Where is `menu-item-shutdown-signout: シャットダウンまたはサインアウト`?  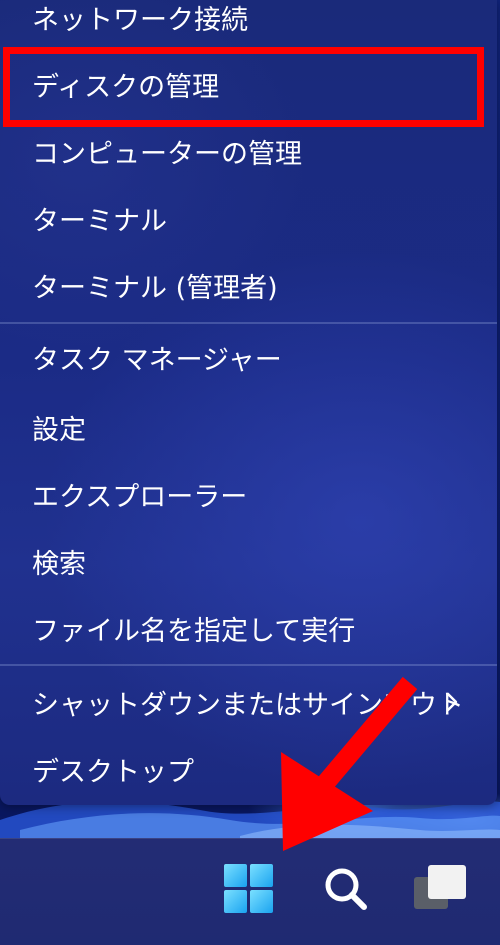
menu-item-shutdown-signout: シャットダウンまたはサインアウト is located at coordinates (248, 702).